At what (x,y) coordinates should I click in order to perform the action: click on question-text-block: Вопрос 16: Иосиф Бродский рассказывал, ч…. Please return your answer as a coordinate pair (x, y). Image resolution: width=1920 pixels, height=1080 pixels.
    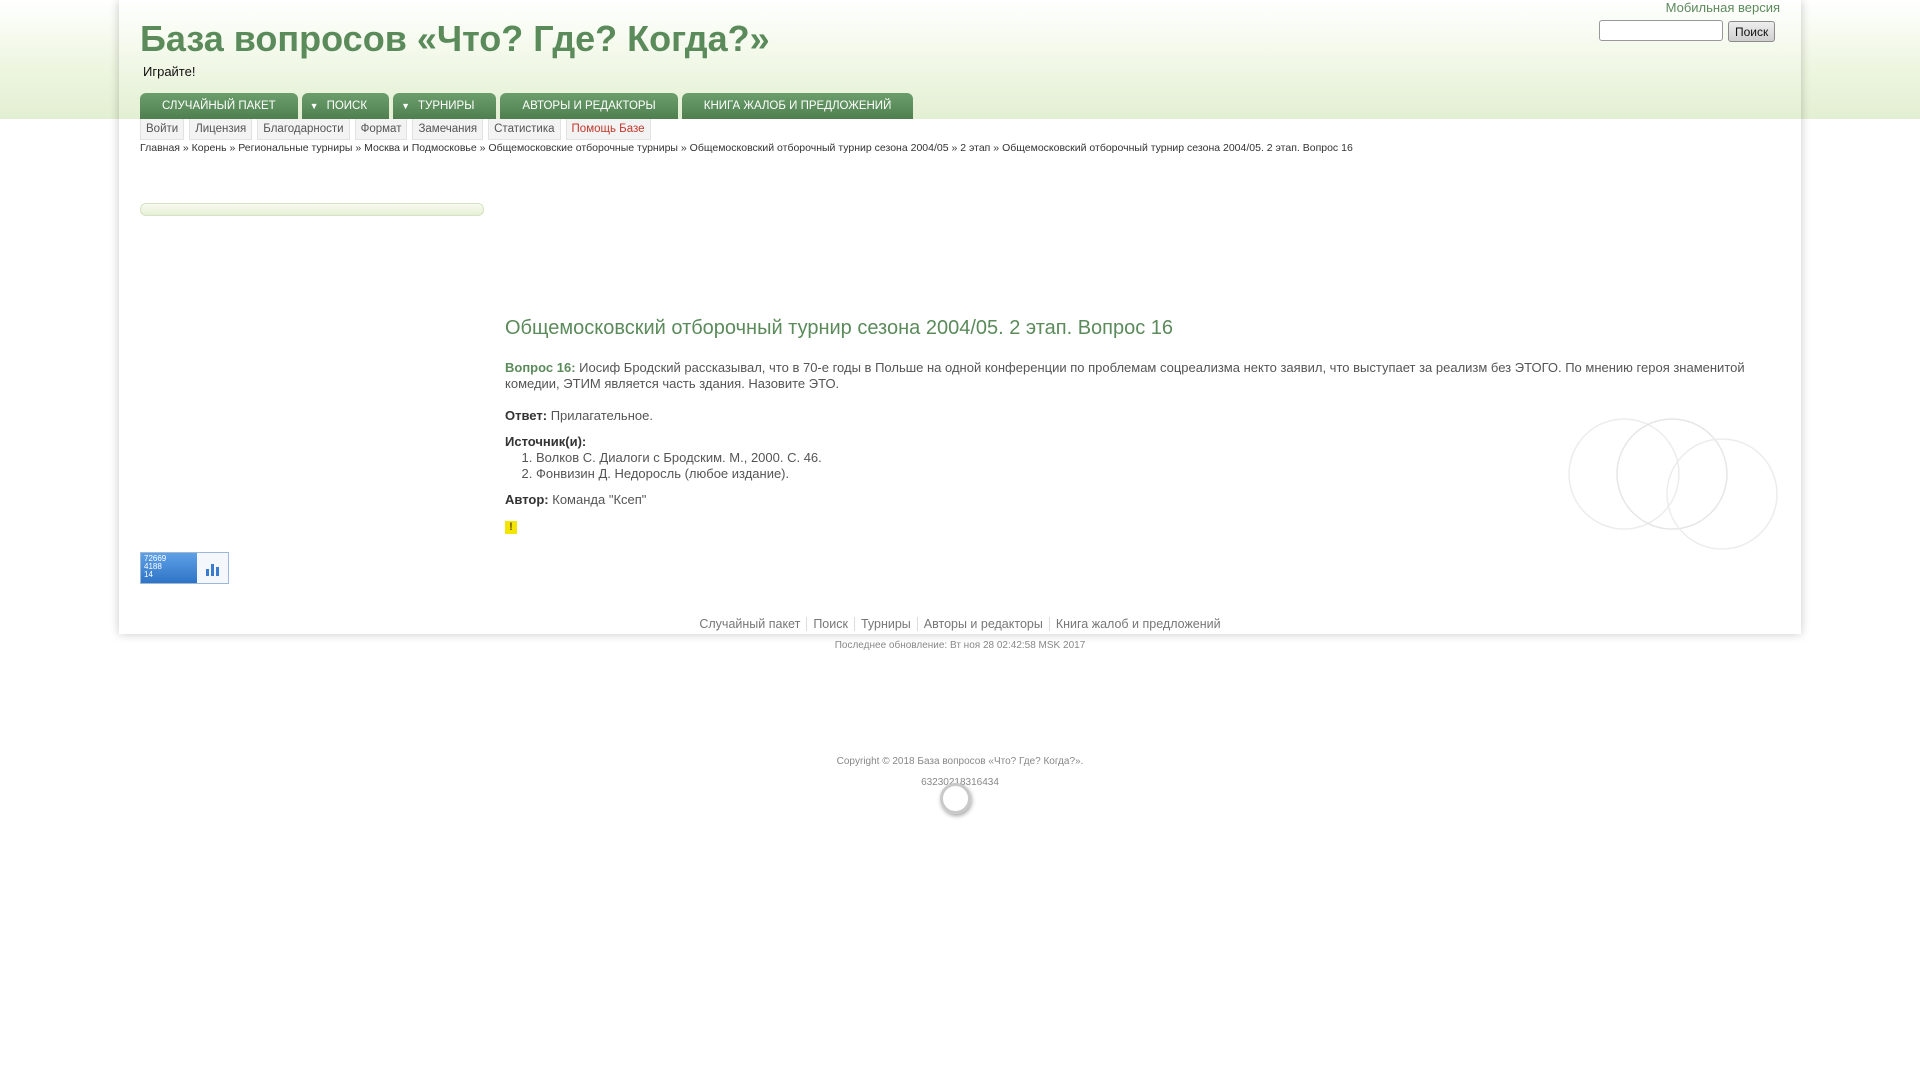
    Looking at the image, I should click on (1140, 376).